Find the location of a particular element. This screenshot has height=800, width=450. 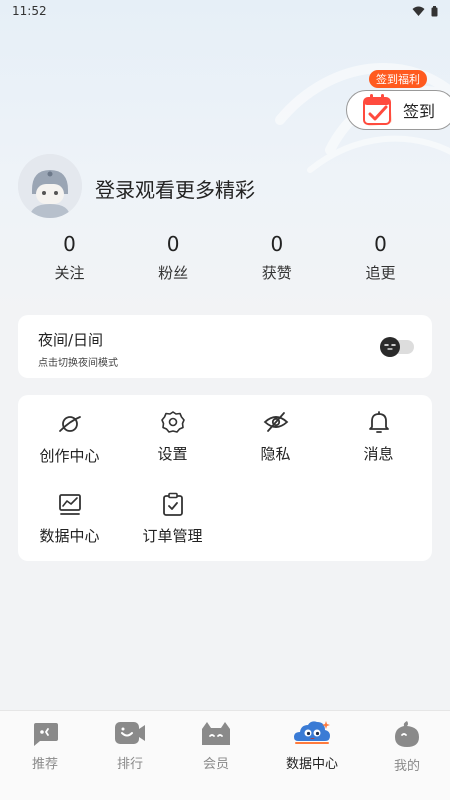

menu-item-settings: 设置 is located at coordinates (172, 436).